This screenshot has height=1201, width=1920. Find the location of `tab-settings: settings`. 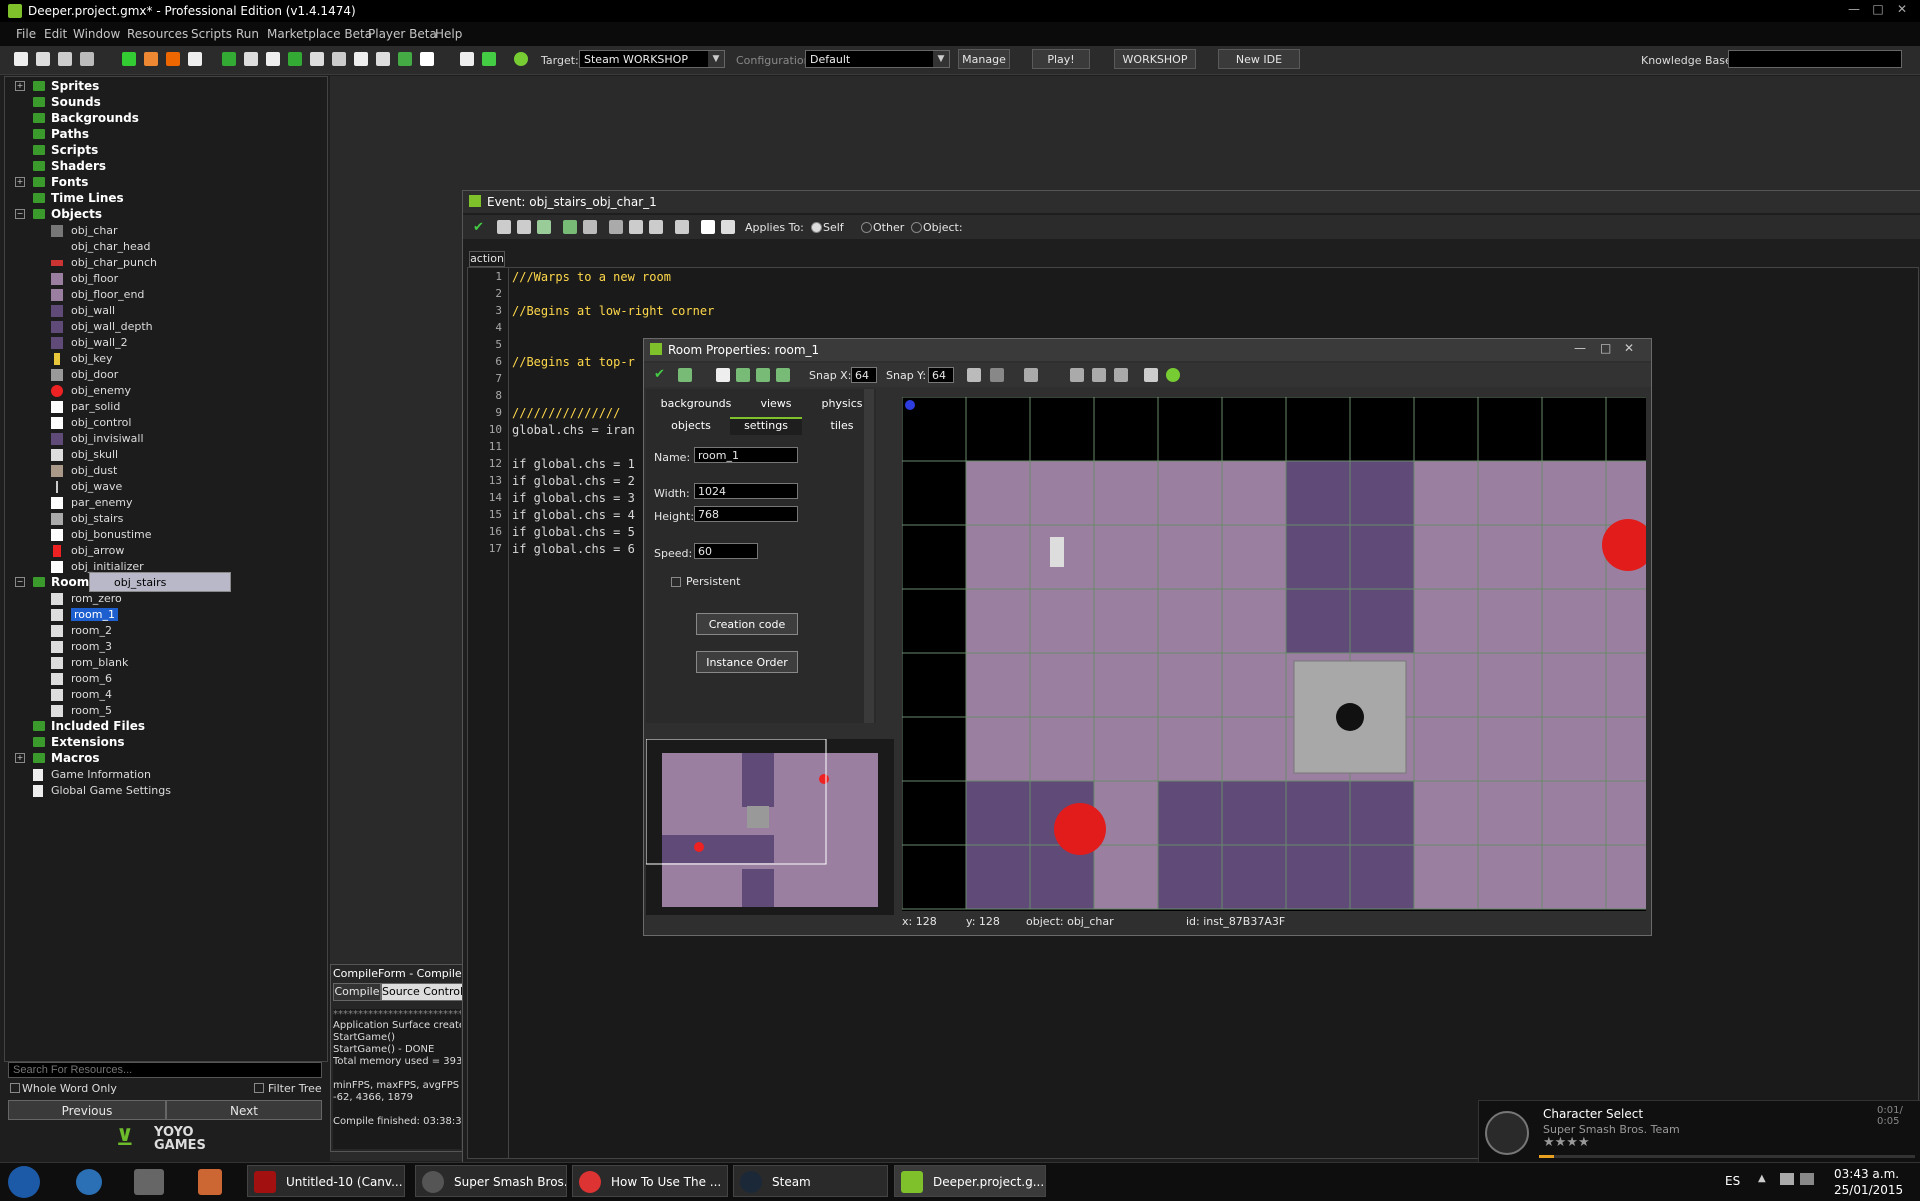

tab-settings: settings is located at coordinates (766, 426).